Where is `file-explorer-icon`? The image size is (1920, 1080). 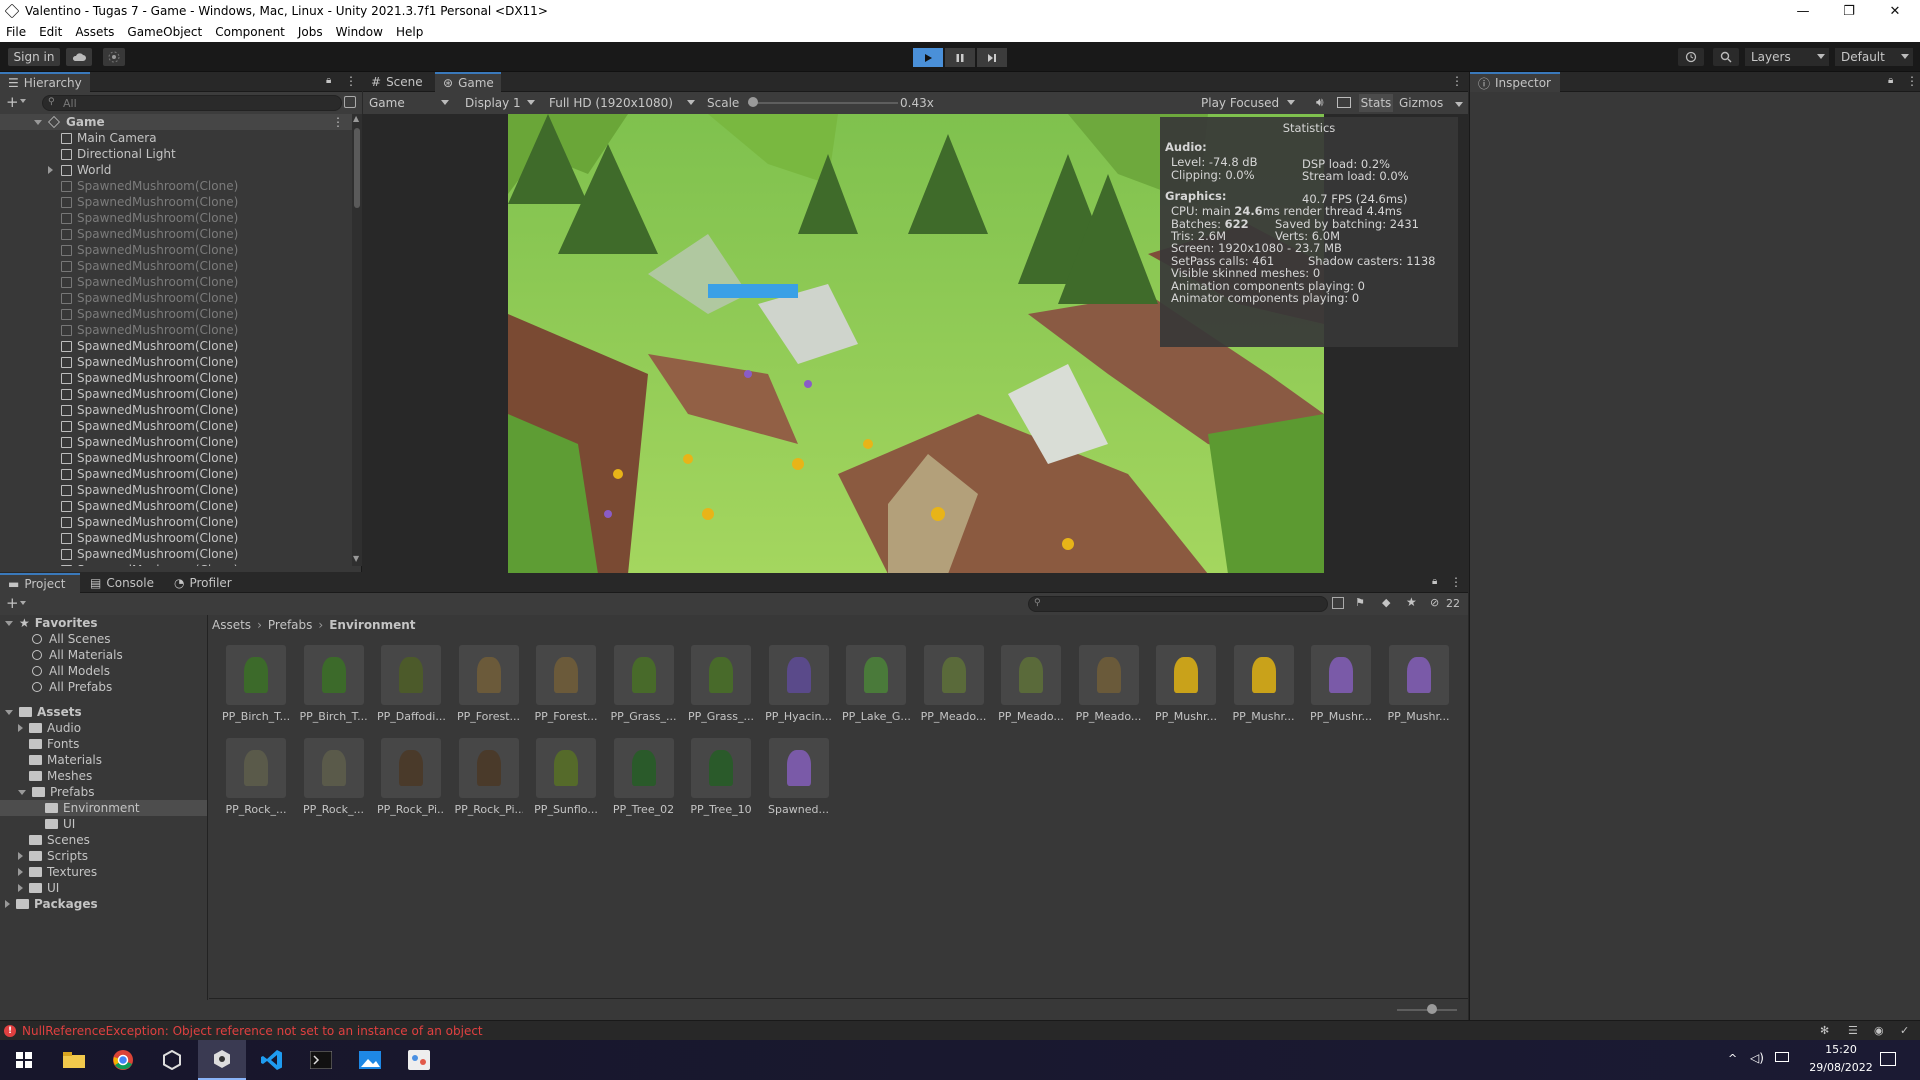 file-explorer-icon is located at coordinates (74, 1060).